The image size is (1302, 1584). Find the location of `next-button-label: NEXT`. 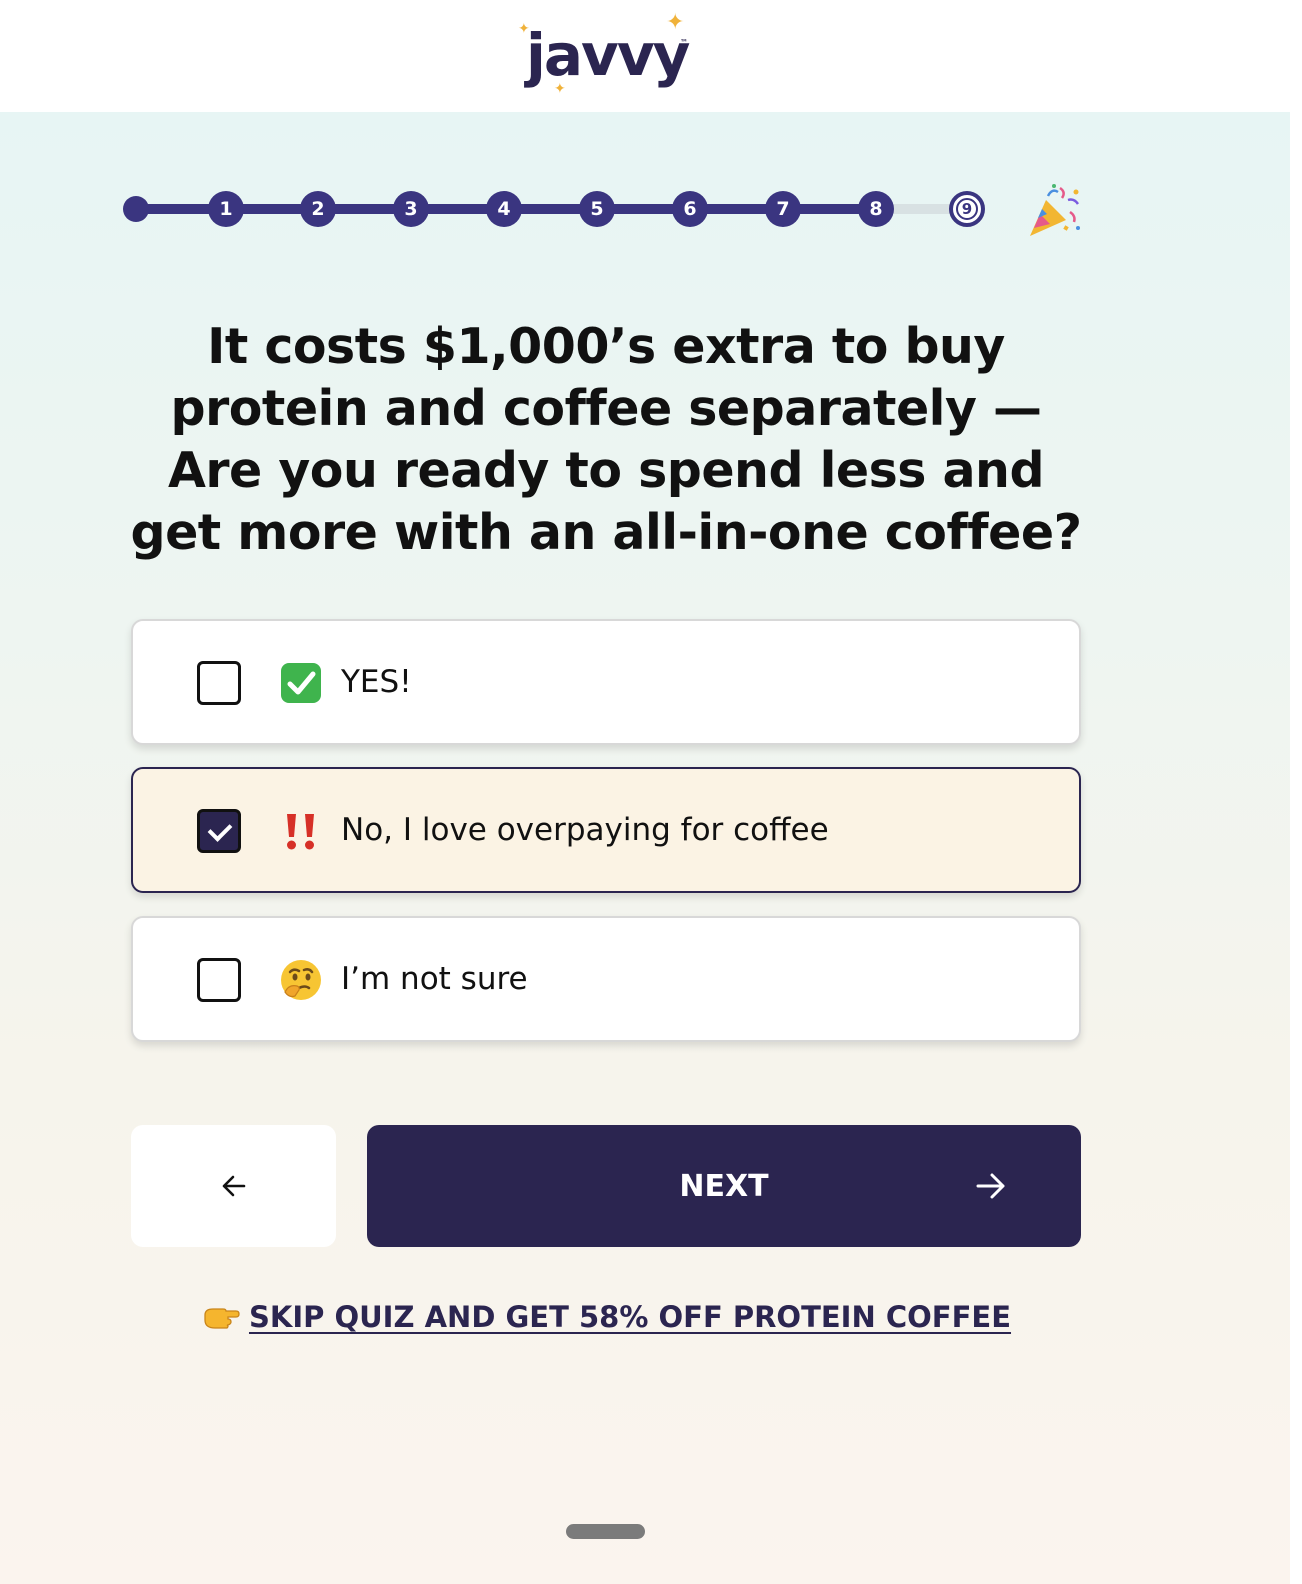

next-button-label: NEXT is located at coordinates (724, 1186).